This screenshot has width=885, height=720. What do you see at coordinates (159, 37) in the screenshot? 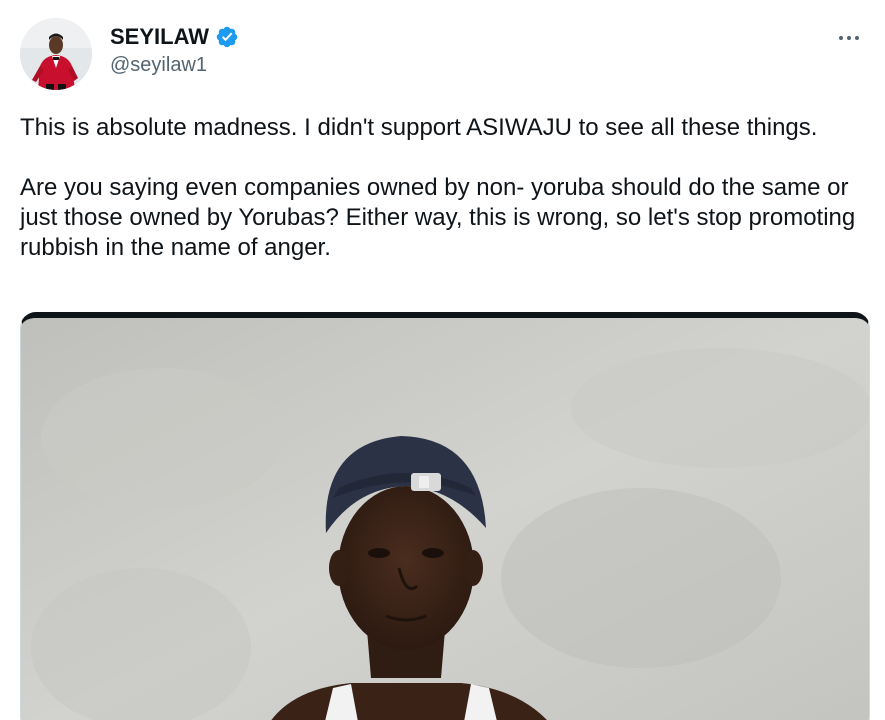
I see `author-display-name: SEYILAW` at bounding box center [159, 37].